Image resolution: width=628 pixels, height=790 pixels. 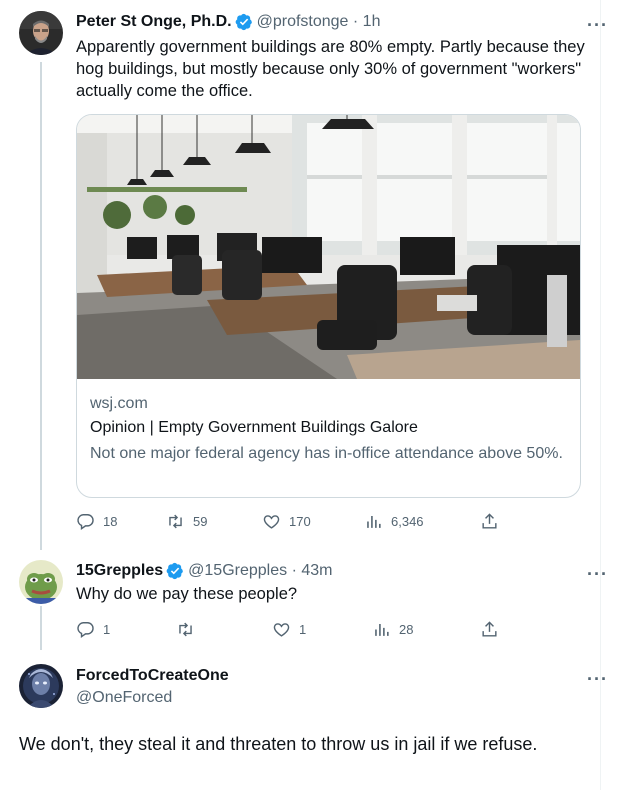 I want to click on retweet-button, so click(x=185, y=629).